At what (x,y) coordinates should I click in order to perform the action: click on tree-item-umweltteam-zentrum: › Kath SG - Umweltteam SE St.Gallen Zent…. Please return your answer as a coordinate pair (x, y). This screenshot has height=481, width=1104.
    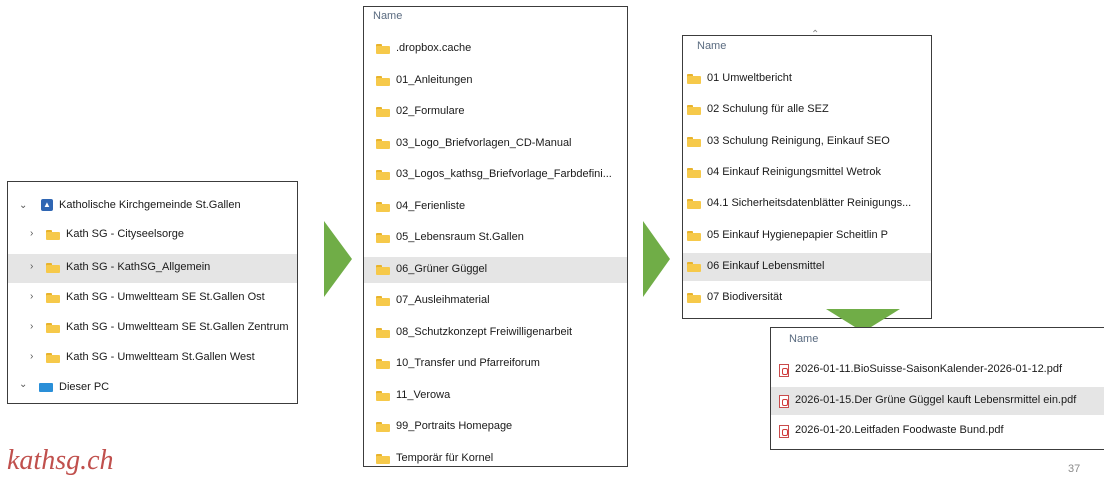
    Looking at the image, I should click on (152, 329).